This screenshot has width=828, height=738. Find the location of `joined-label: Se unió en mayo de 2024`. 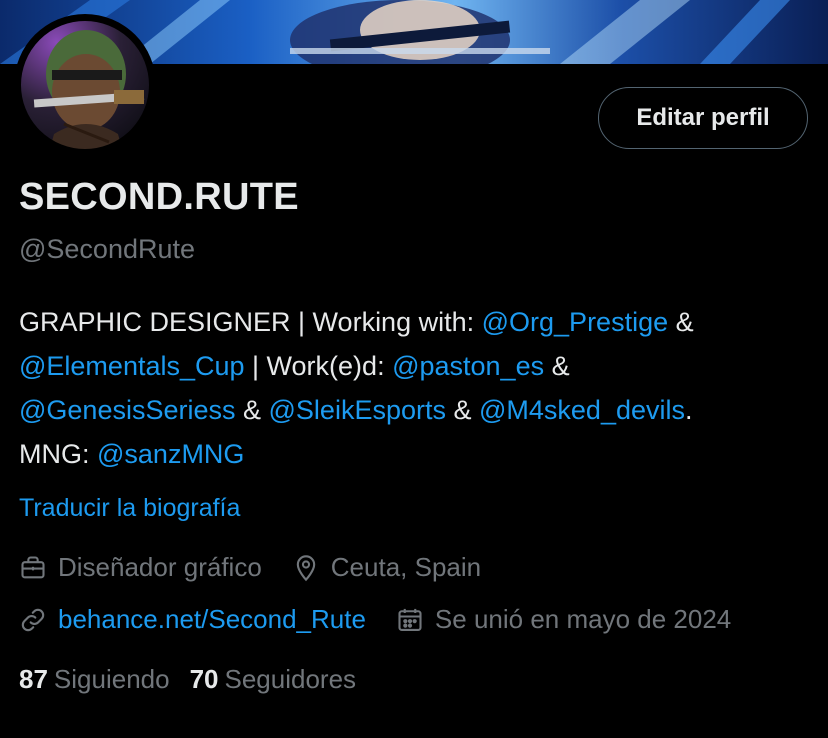

joined-label: Se unió en mayo de 2024 is located at coordinates (583, 619).